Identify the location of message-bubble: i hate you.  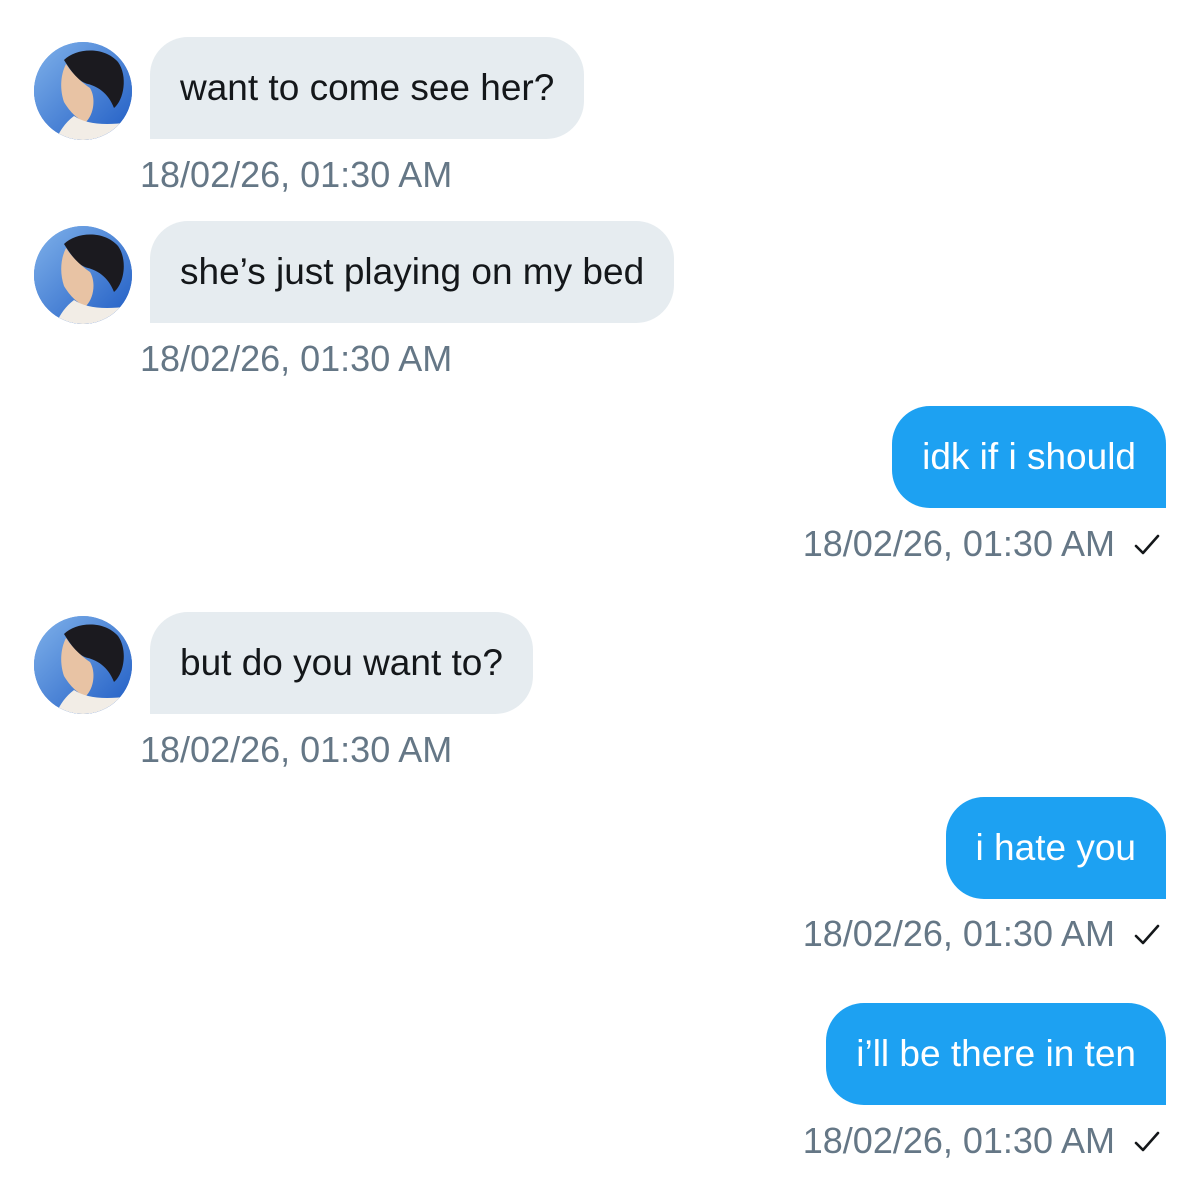
(1055, 848).